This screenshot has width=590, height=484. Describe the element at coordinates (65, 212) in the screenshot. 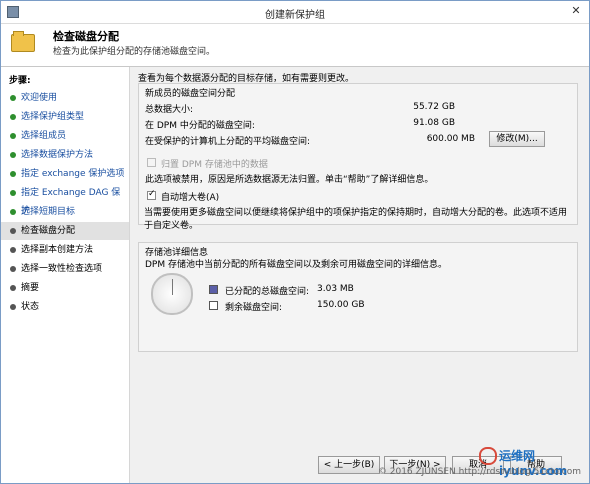

I see `step-short-term-goals: 选择短期目标` at that location.